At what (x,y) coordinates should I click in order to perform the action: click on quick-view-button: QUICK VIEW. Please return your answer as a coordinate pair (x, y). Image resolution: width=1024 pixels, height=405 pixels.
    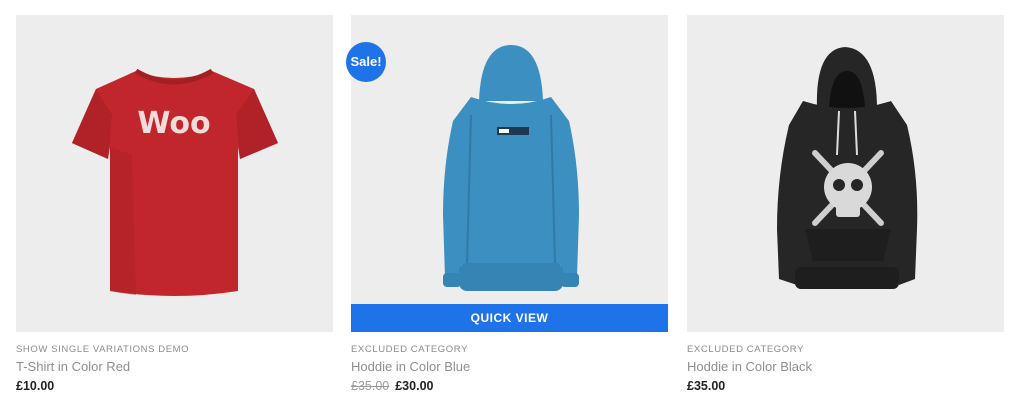
    Looking at the image, I should click on (509, 318).